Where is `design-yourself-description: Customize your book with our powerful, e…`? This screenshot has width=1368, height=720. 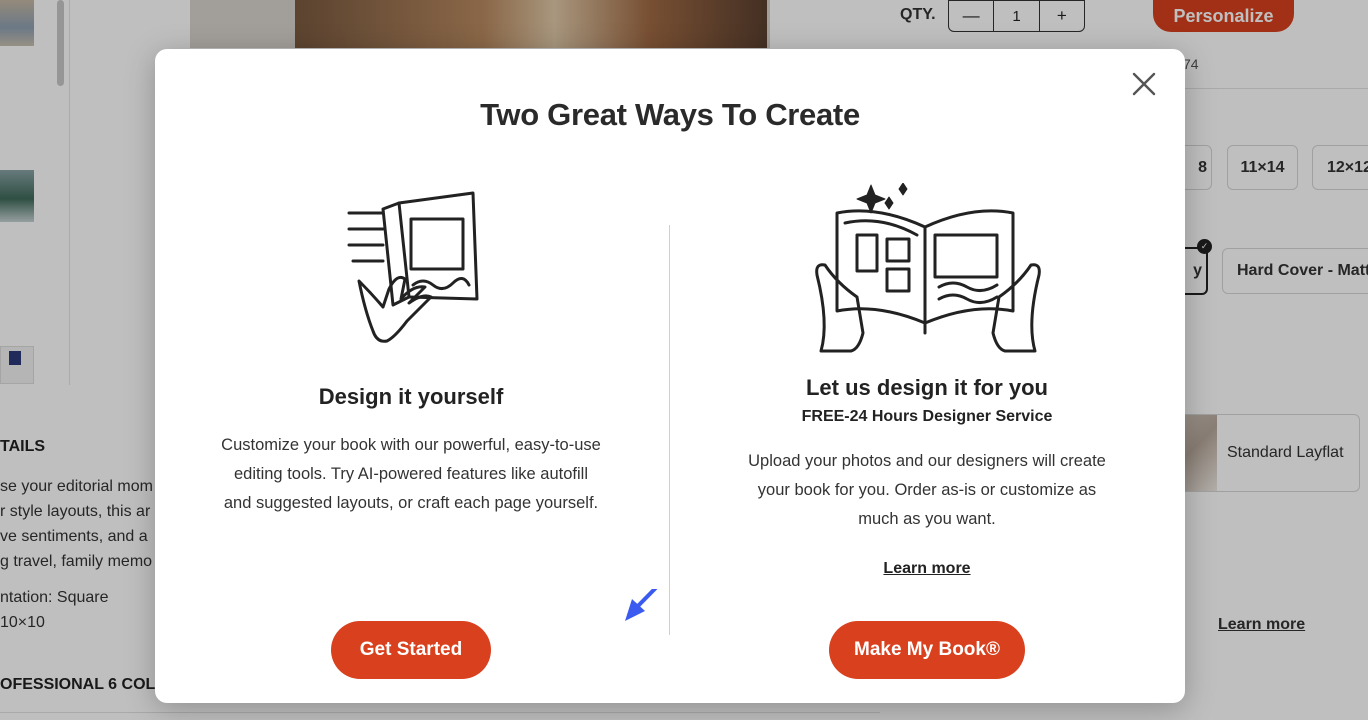
design-yourself-description: Customize your book with our powerful, e… is located at coordinates (411, 474).